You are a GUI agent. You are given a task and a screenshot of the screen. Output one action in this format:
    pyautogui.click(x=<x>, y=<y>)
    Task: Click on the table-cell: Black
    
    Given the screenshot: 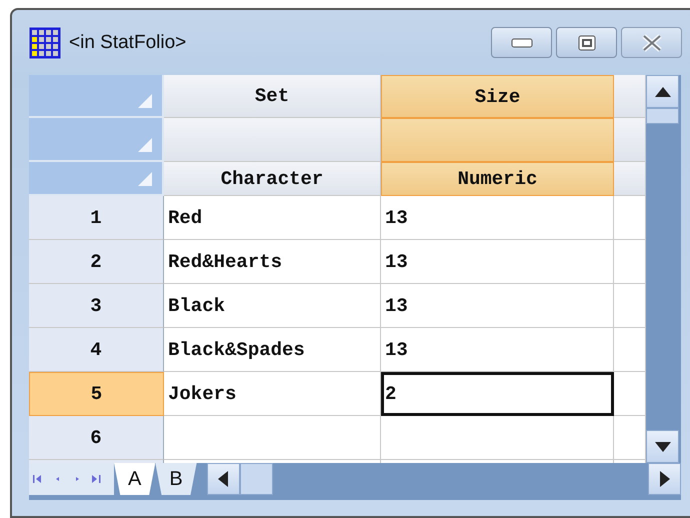 What is the action you would take?
    pyautogui.click(x=272, y=306)
    